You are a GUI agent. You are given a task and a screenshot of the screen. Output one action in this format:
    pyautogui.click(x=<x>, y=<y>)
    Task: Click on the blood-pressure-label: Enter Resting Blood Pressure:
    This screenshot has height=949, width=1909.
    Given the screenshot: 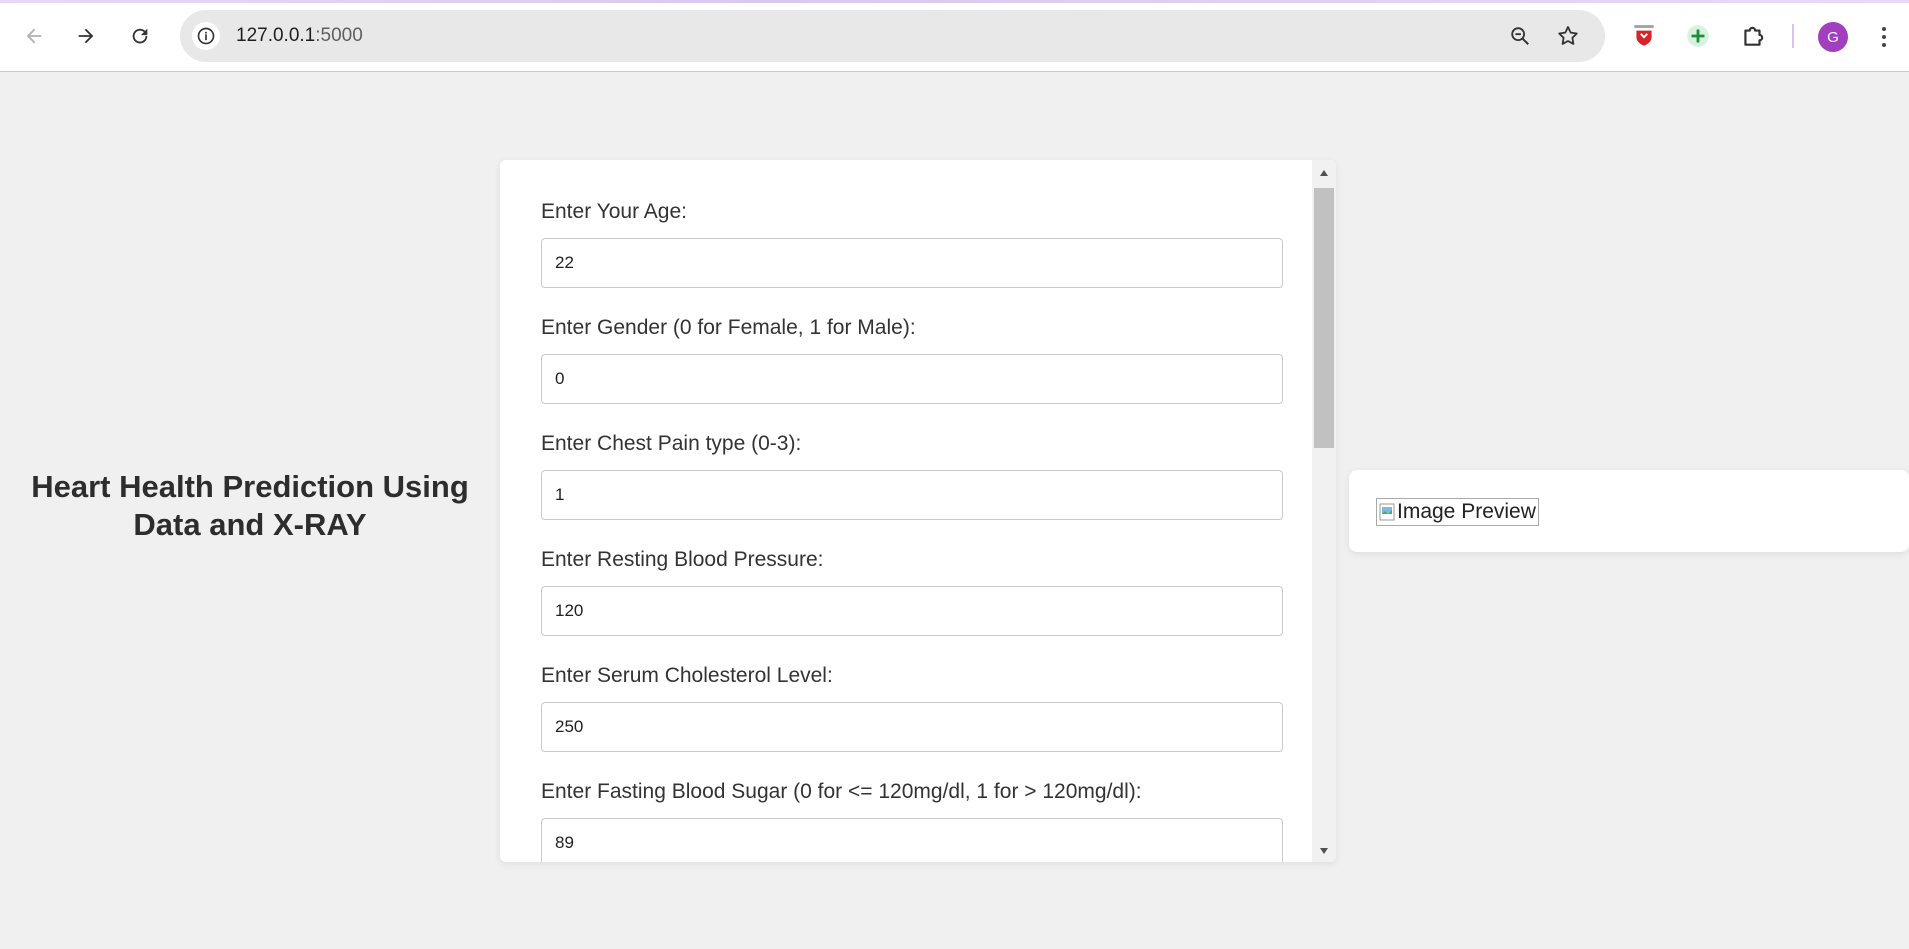 What is the action you would take?
    pyautogui.click(x=682, y=559)
    